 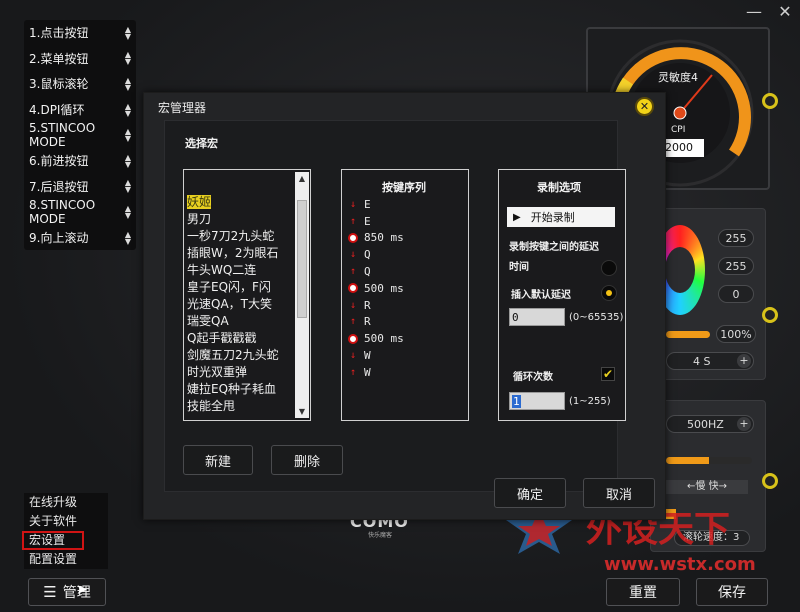 What do you see at coordinates (710, 361) in the screenshot?
I see `speed-stepper: 4 S +` at bounding box center [710, 361].